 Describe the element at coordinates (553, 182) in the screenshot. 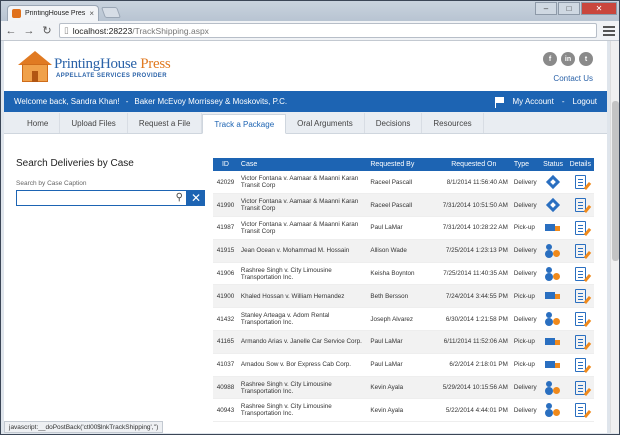

I see `box-icon` at that location.